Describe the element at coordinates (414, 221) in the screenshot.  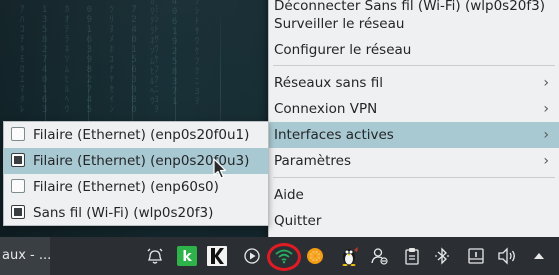
I see `menu-item-quit: Quitter` at that location.